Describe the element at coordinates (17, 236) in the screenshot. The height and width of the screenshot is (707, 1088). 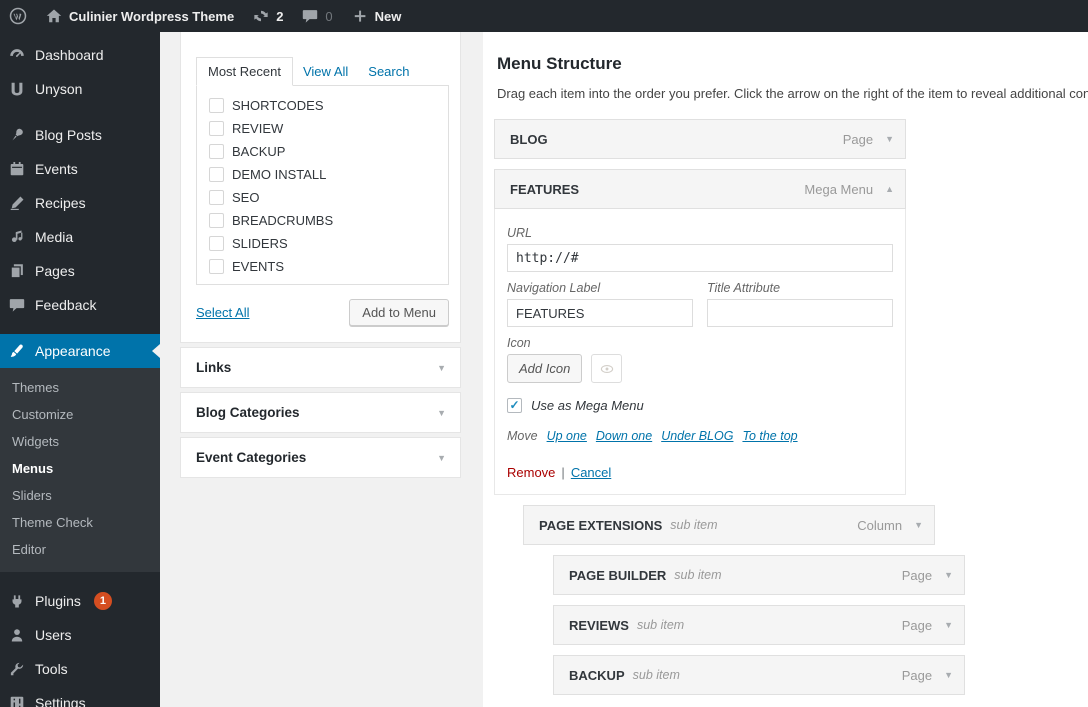
I see `media-icon` at that location.